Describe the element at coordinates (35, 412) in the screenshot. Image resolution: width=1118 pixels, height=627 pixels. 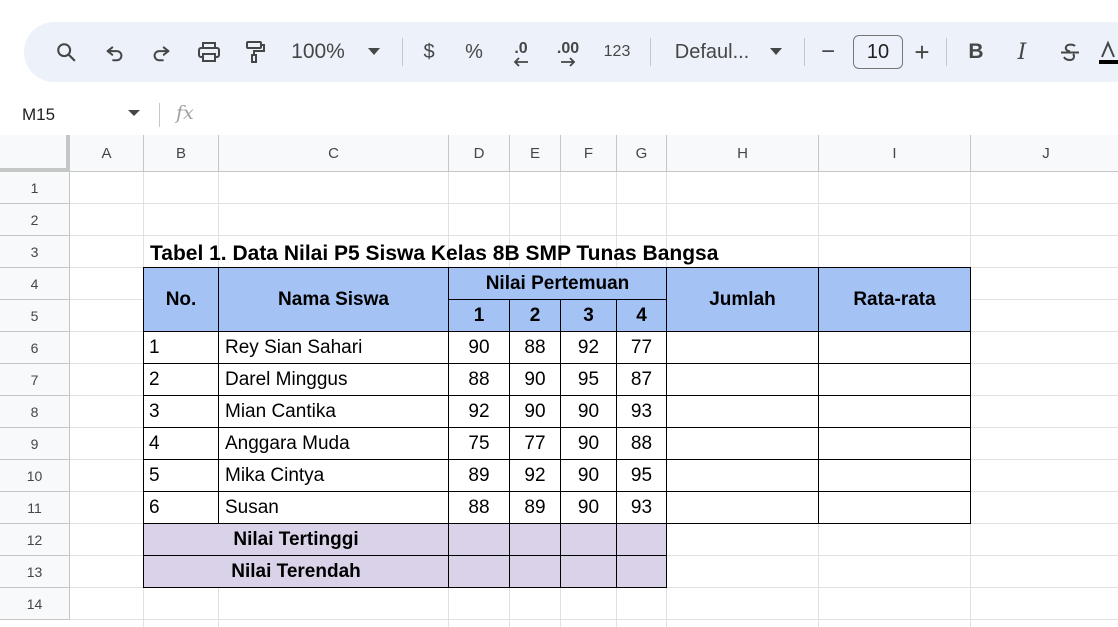
I see `row-header-8: 8` at that location.